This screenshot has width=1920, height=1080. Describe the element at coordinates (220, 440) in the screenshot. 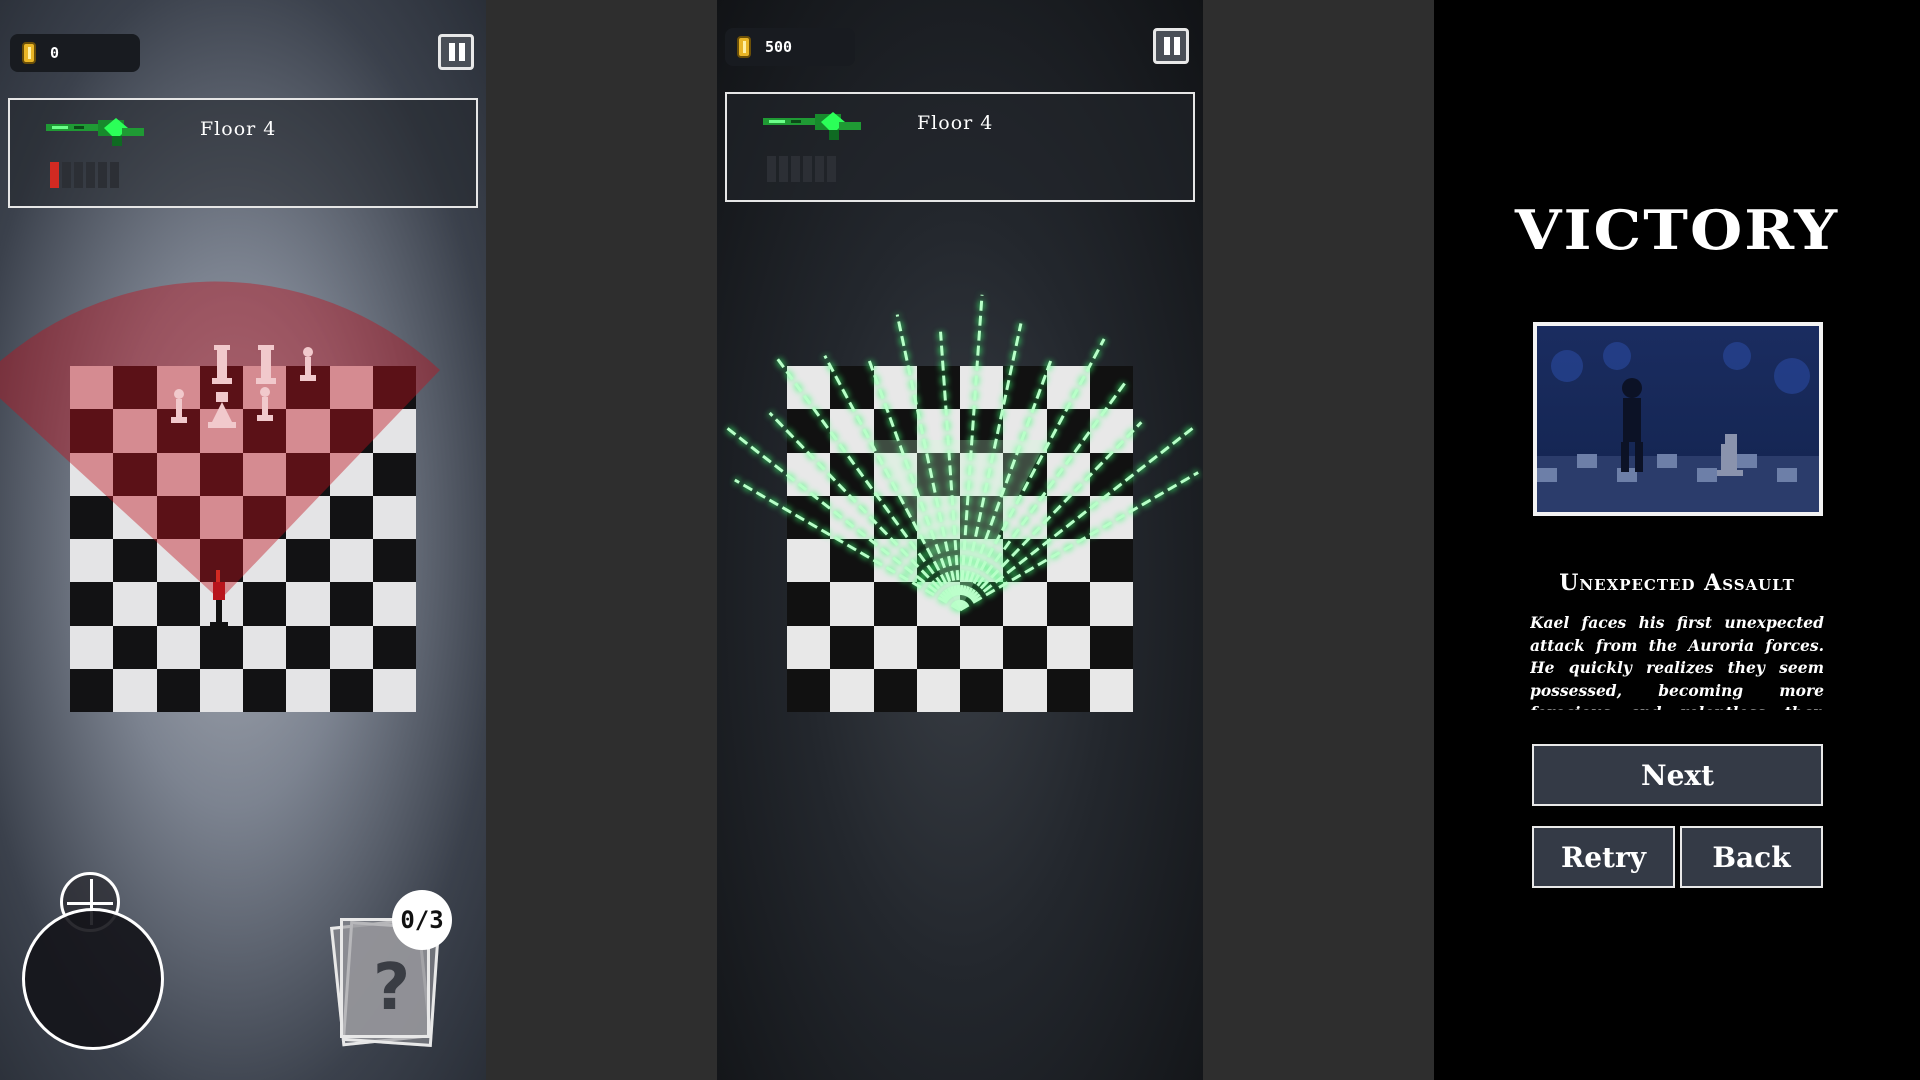

I see `enemy-danger-zone` at that location.